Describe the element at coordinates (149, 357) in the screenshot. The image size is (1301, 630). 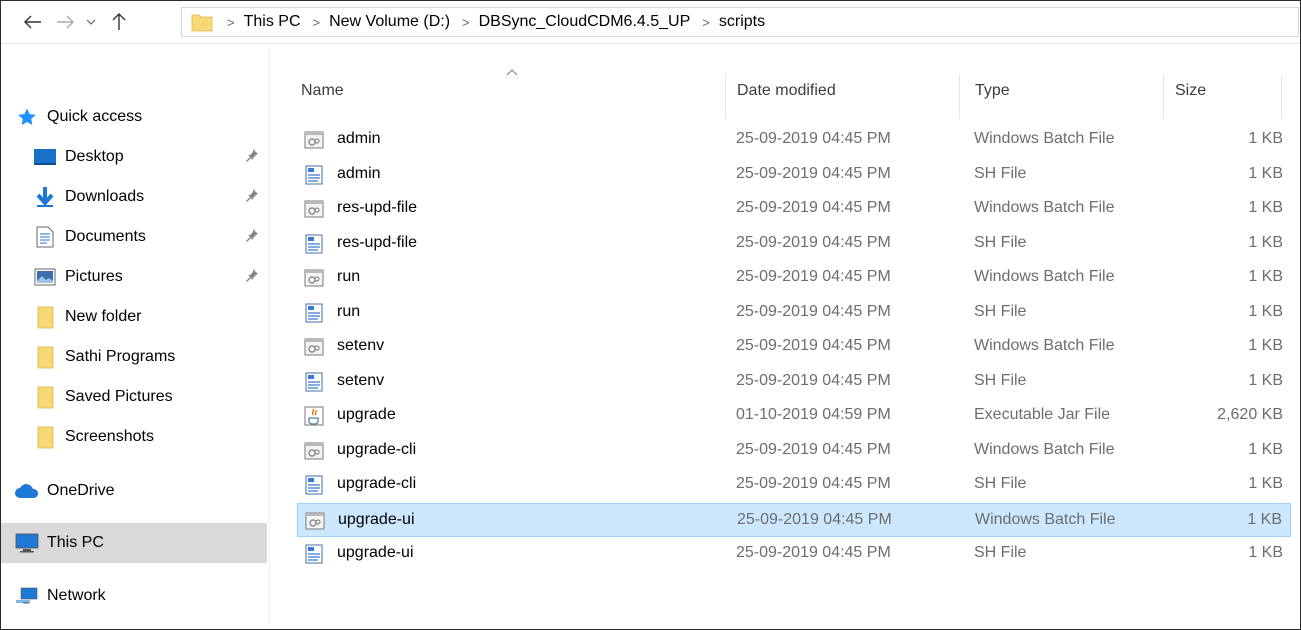
I see `nav-item-sathi-programs: Sathi Programs` at that location.